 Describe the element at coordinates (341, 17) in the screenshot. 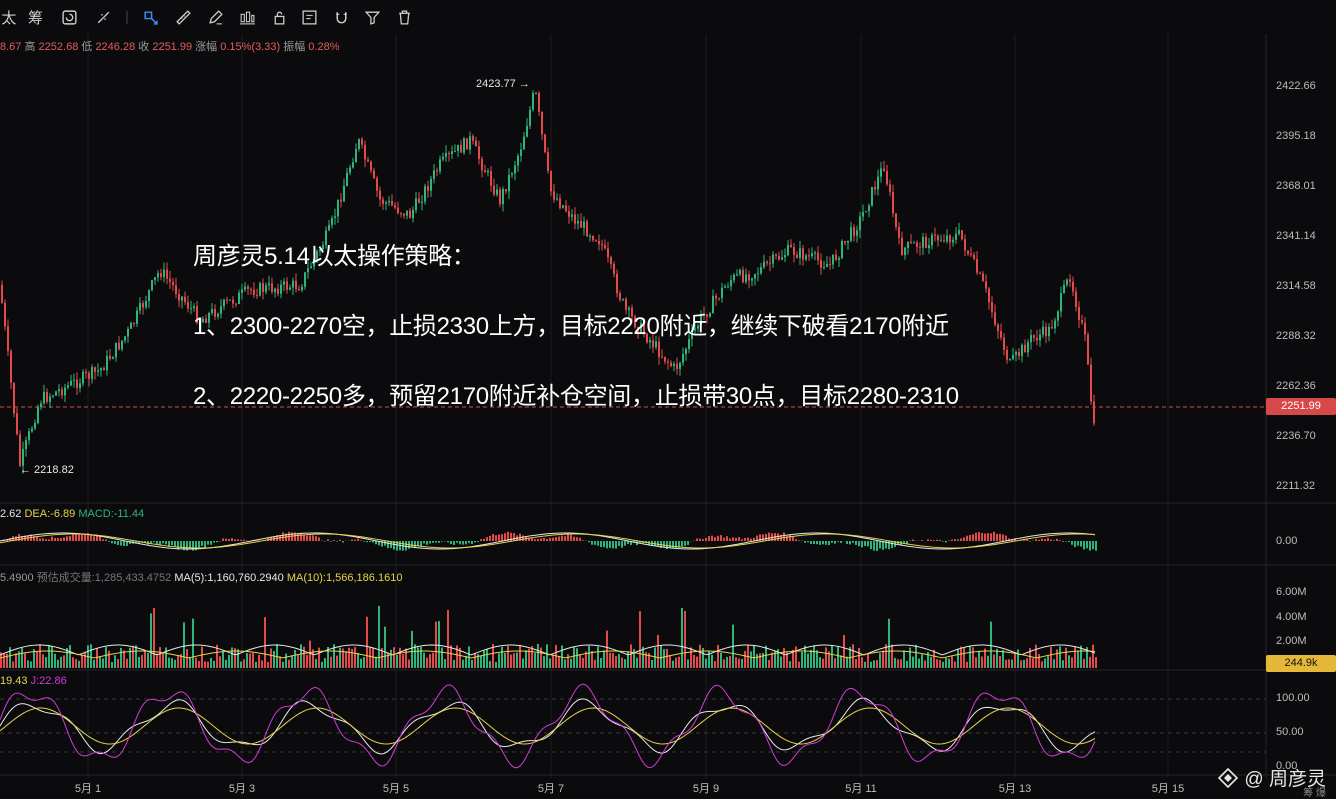

I see `magnet-icon` at that location.